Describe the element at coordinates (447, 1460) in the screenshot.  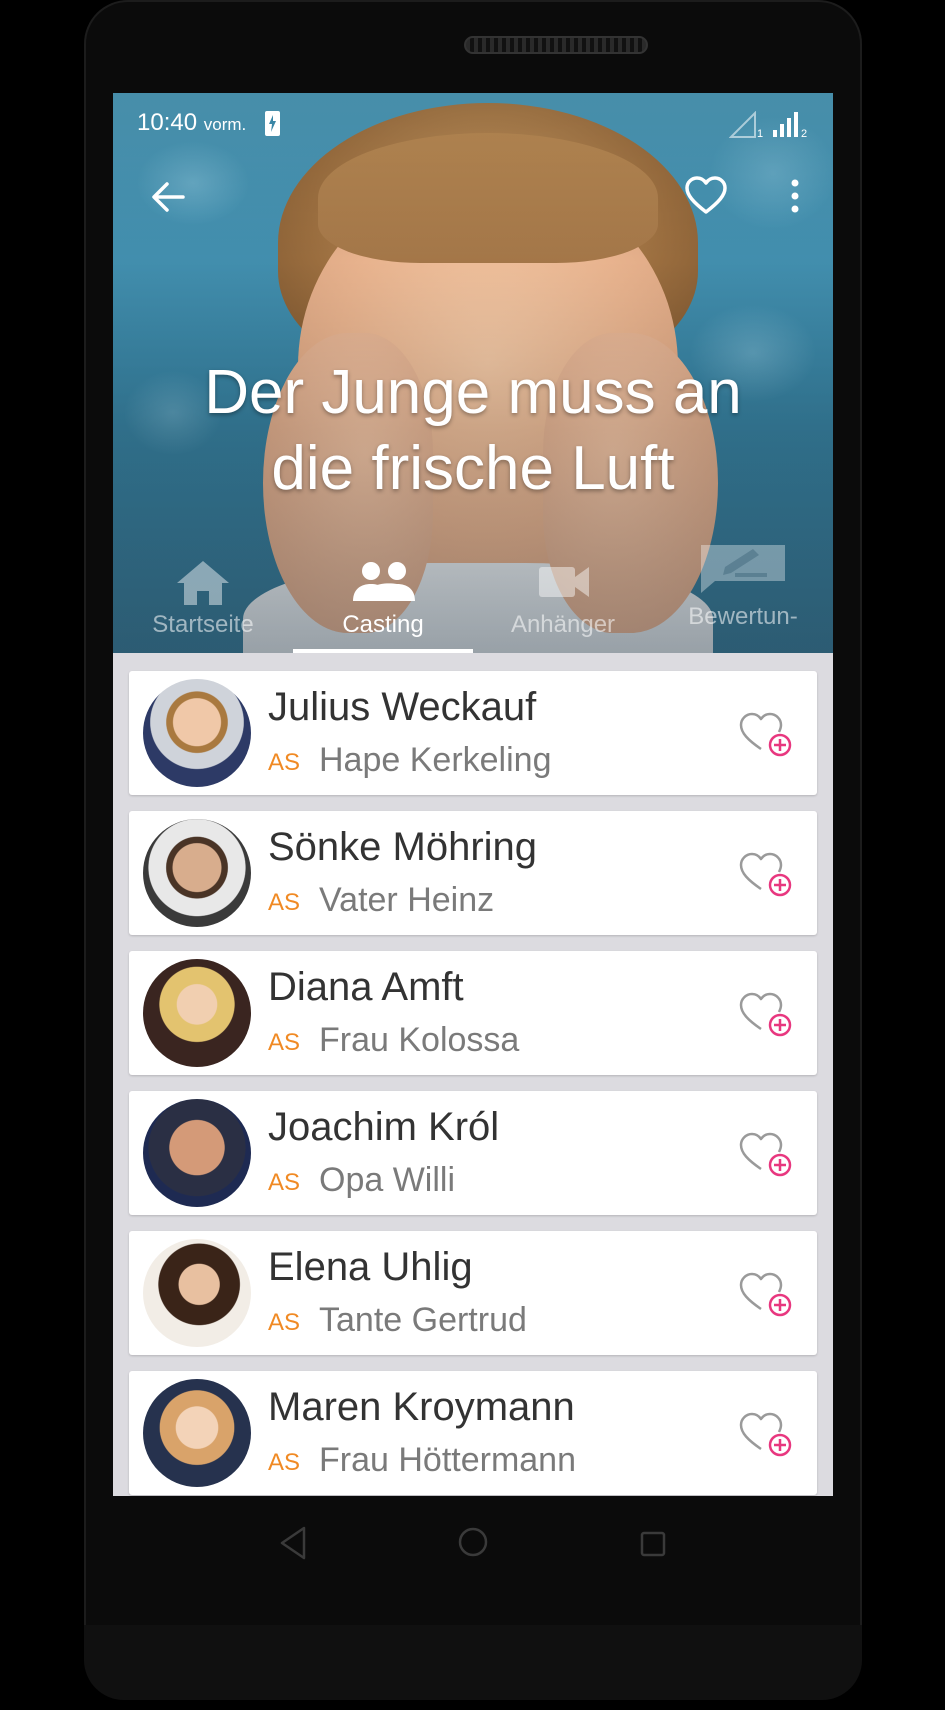
I see `role-name: Frau Höttermann` at that location.